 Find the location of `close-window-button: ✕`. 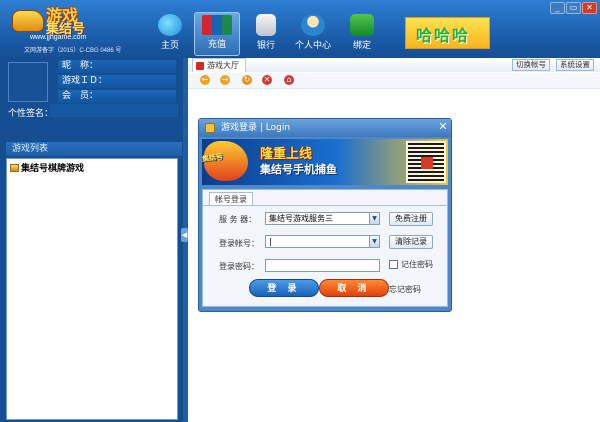

close-window-button: ✕ is located at coordinates (589, 8).